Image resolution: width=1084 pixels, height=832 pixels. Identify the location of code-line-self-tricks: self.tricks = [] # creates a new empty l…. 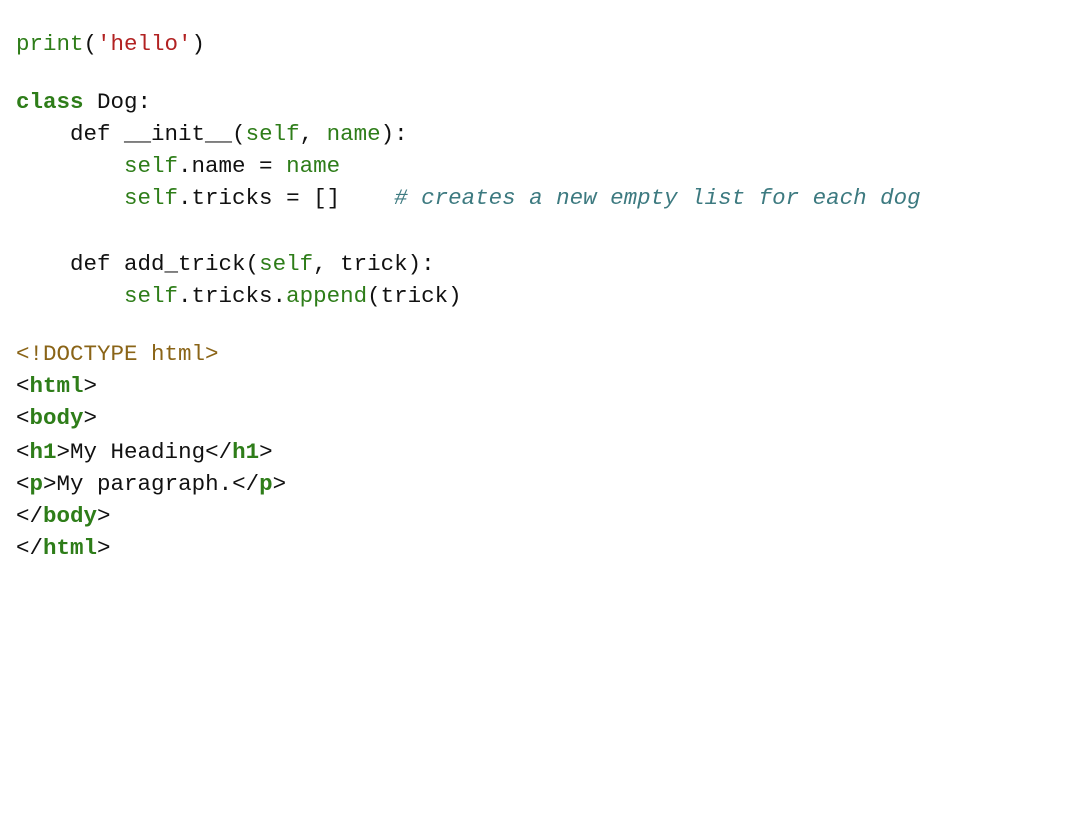
(468, 198).